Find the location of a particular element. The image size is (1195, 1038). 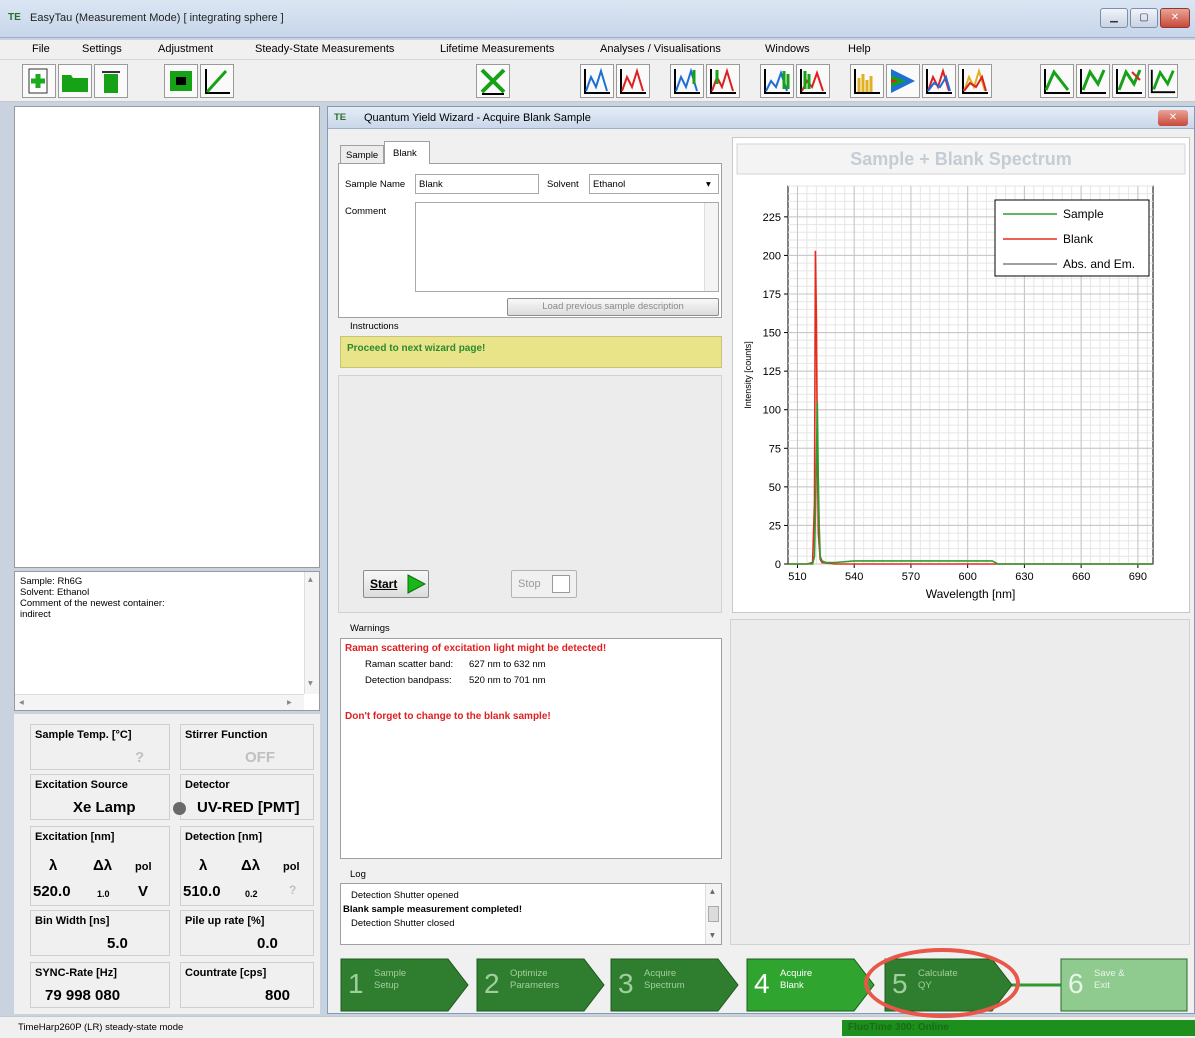

wizard-step-6: 6 Save & Exit is located at coordinates (1124, 986).